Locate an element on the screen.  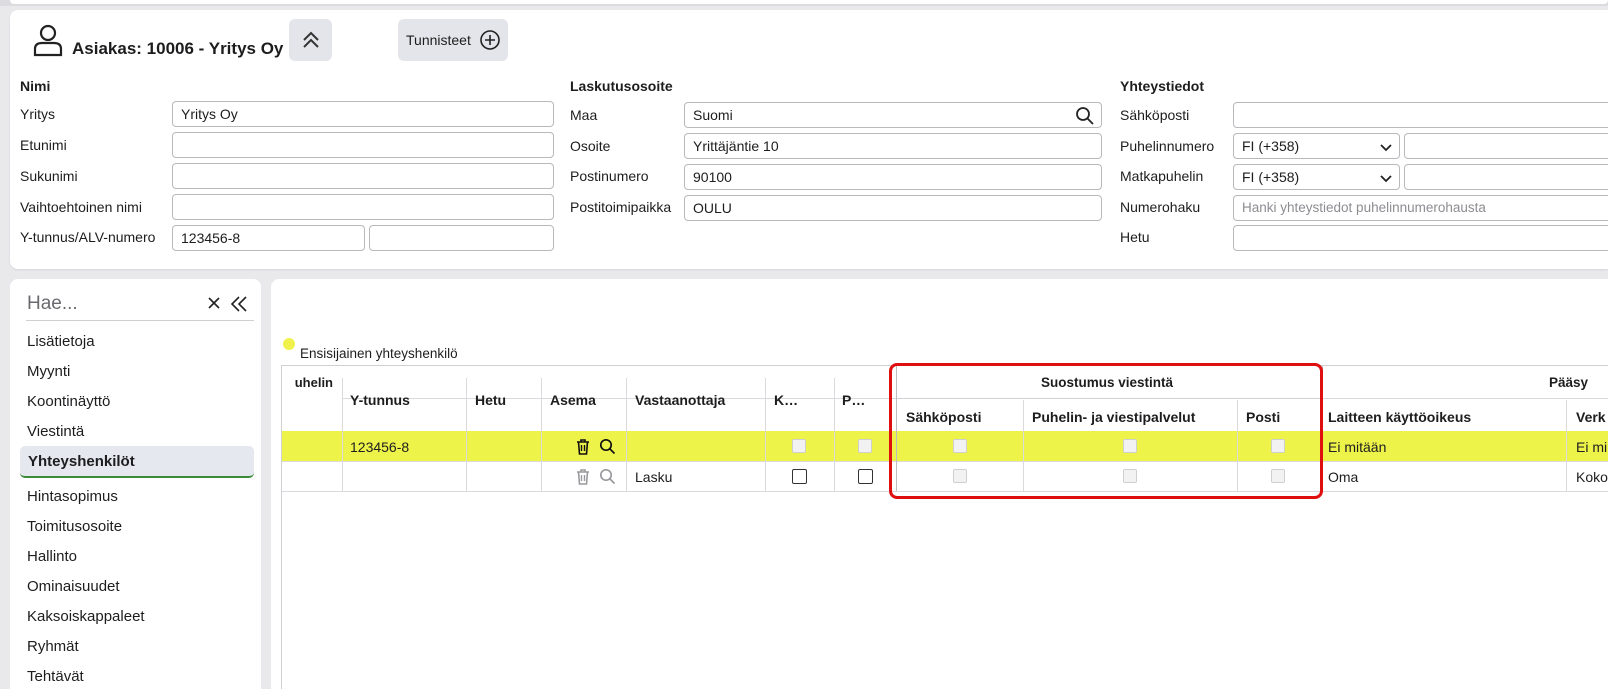
phone-label: Puhelinnumero is located at coordinates (1167, 146).